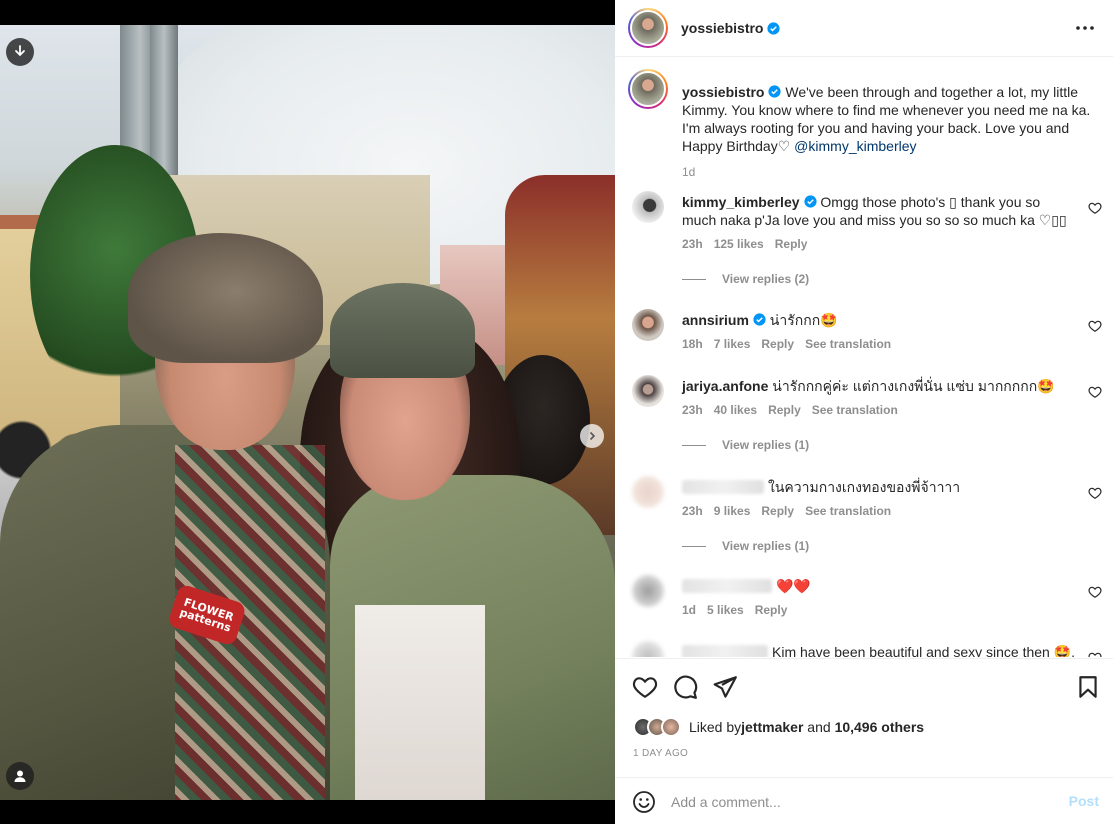 The image size is (1113, 824). I want to click on comment-meta: 1d 5 likes Reply, so click(740, 610).